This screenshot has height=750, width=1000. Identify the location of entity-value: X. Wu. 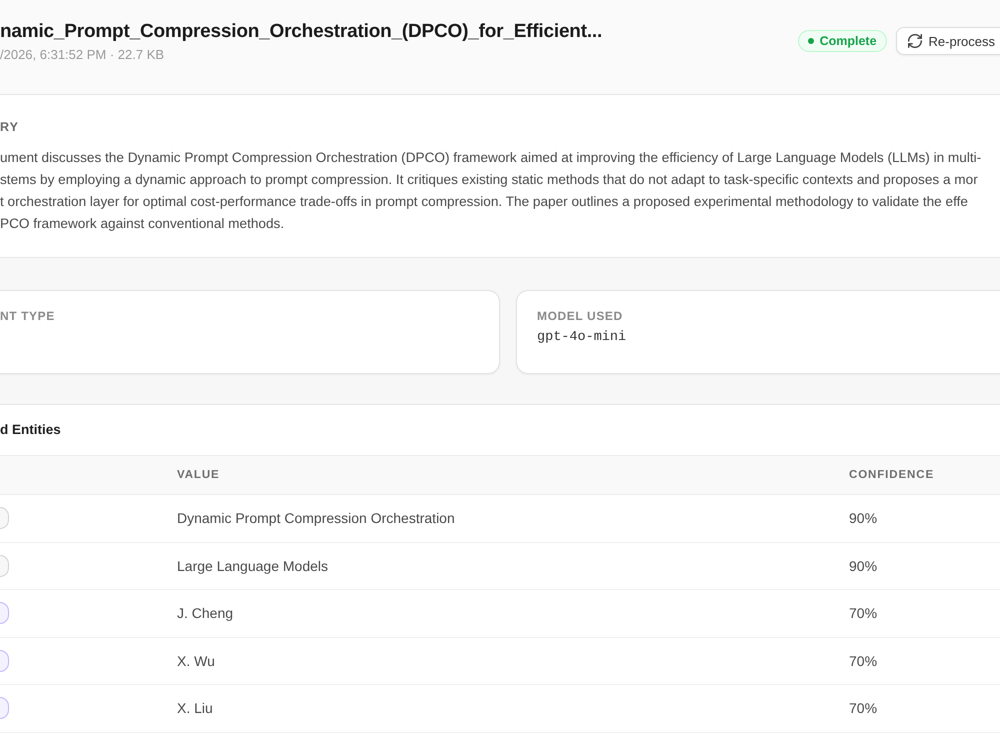
(196, 660).